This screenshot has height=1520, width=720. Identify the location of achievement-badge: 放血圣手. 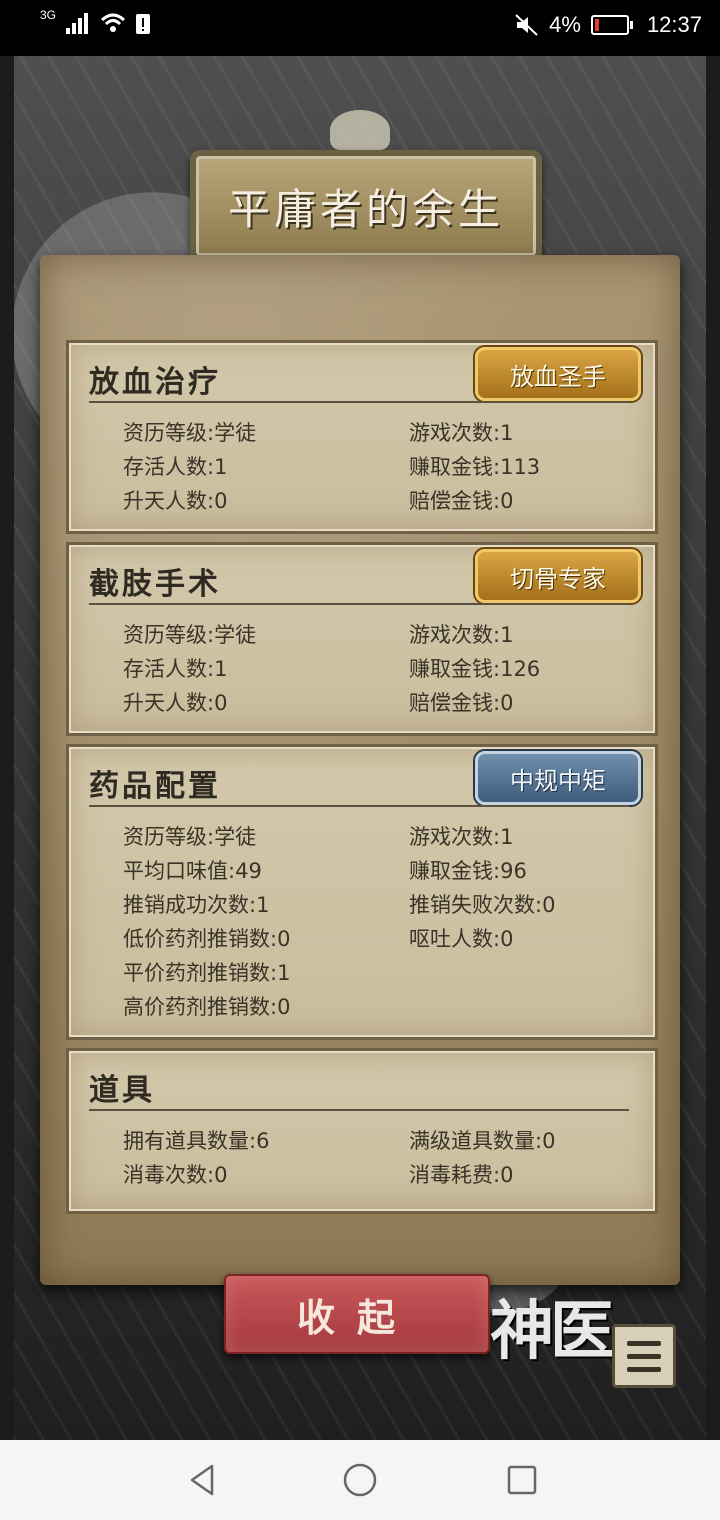
(558, 374).